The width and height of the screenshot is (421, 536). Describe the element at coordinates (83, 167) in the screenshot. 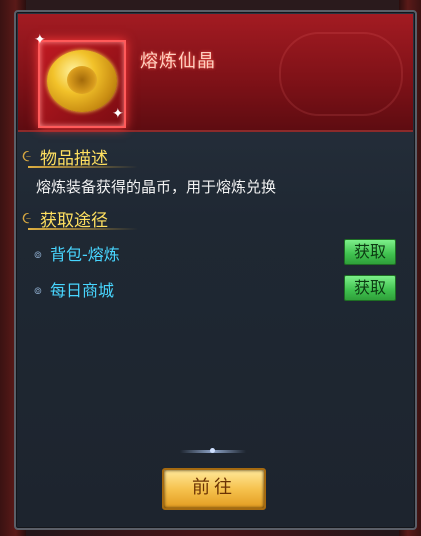

I see `description-heading-underline` at that location.